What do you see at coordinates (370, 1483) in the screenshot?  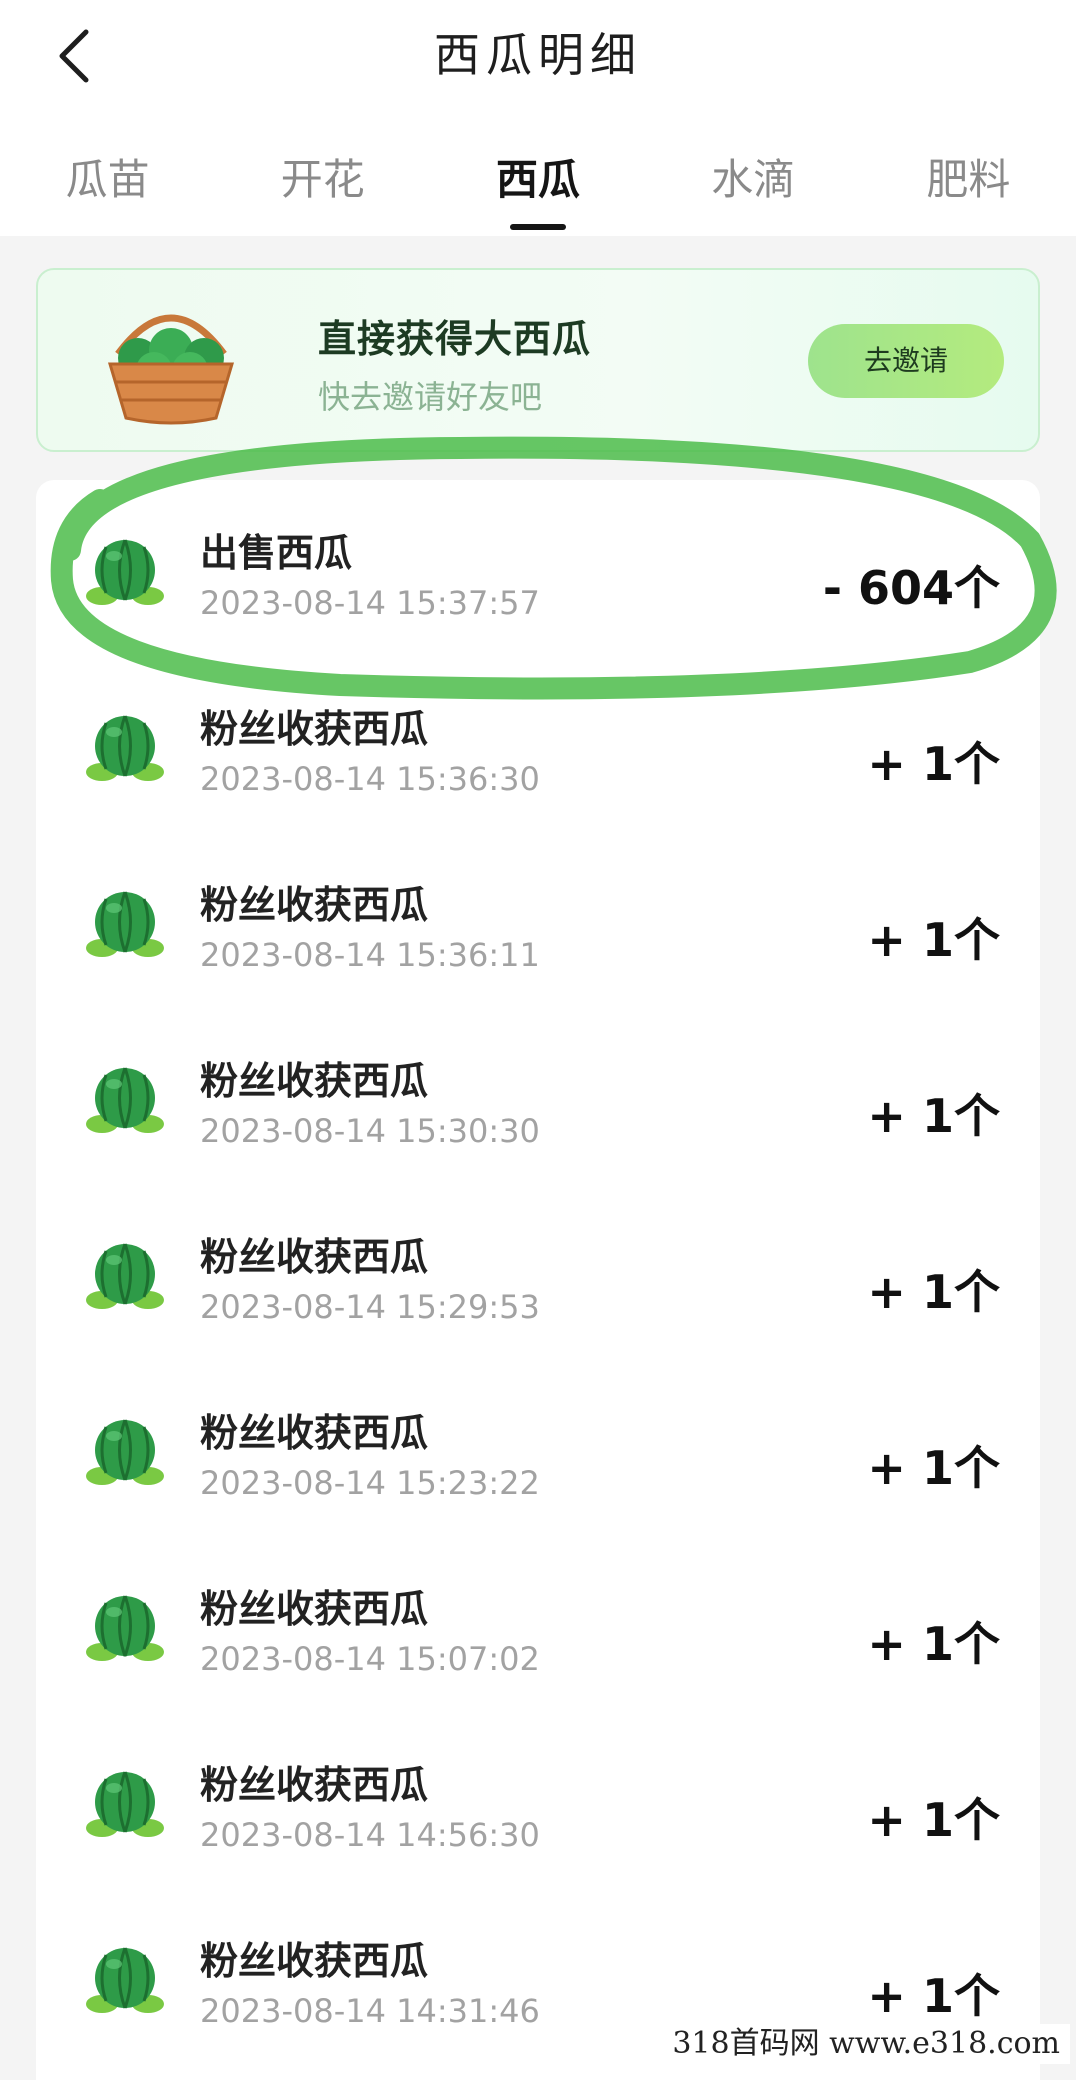 I see `record-time: 2023-08-14 15:23:22` at bounding box center [370, 1483].